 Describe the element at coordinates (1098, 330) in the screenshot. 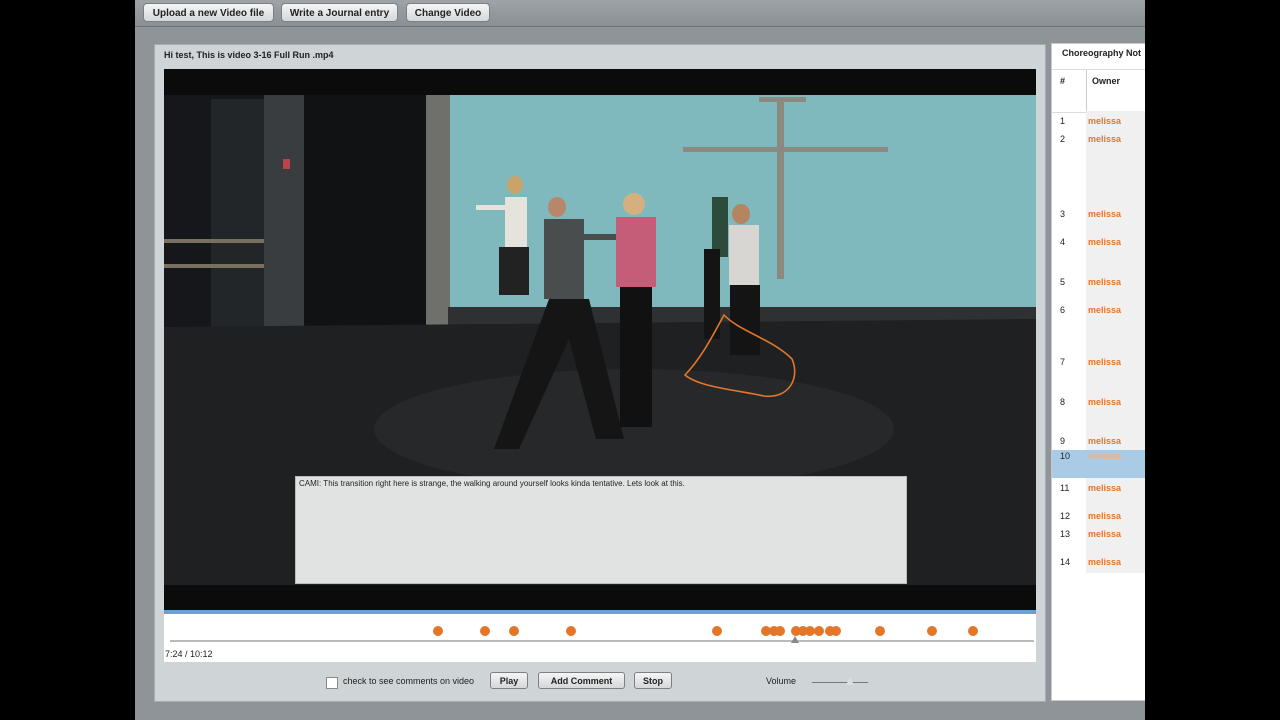

I see `note-row: 6 melissa` at that location.